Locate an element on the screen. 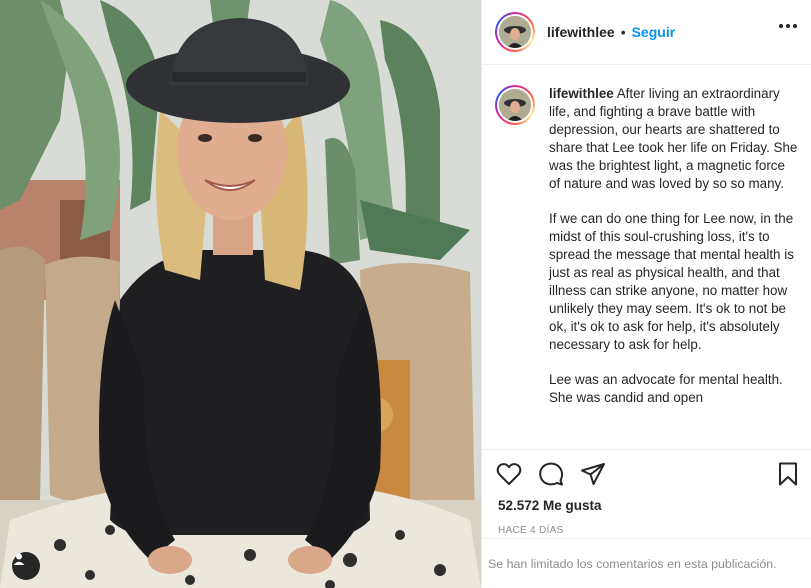 This screenshot has width=811, height=588. caption-username: lifewithlee is located at coordinates (581, 93).